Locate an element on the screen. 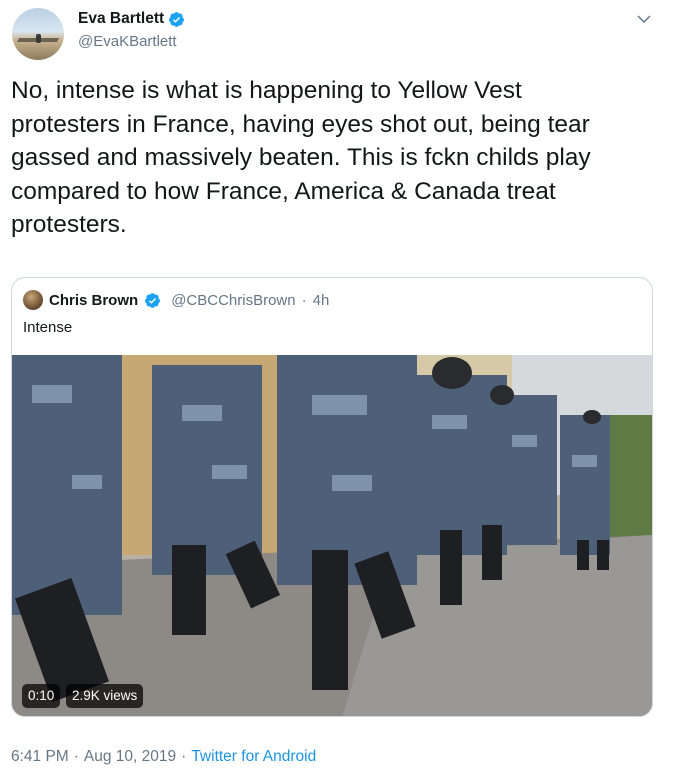 Image resolution: width=681 pixels, height=777 pixels. author-name: Eva Bartlett is located at coordinates (121, 19).